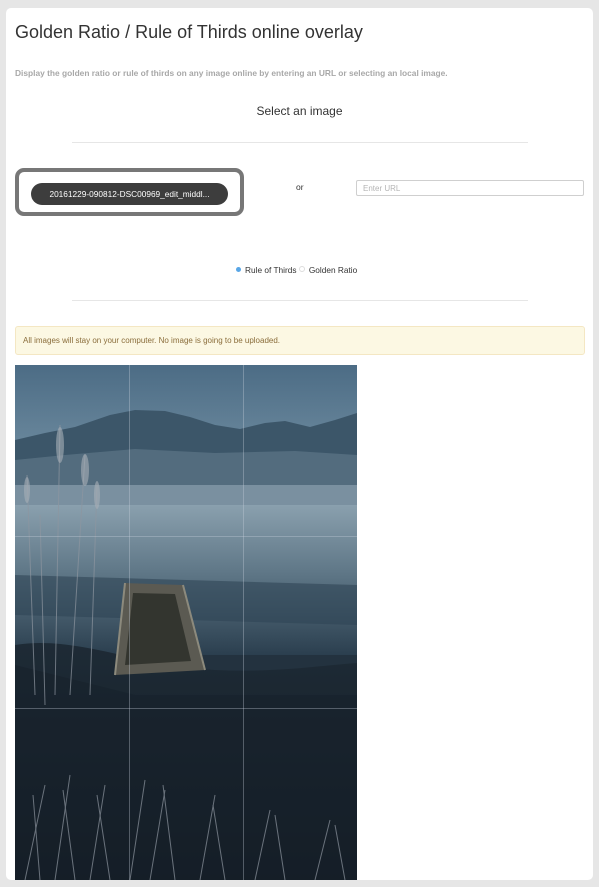 This screenshot has width=599, height=887. I want to click on radio-golden-ratio: Golden Ratio, so click(328, 270).